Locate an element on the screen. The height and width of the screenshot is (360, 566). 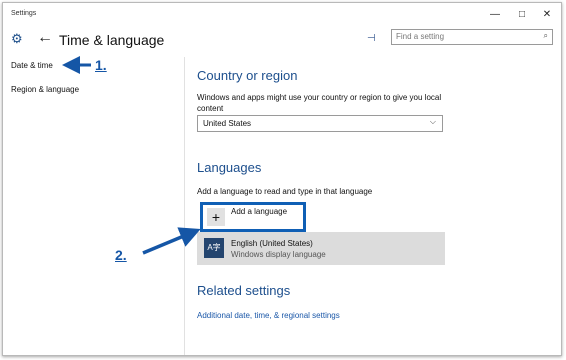
annotation-overlay is located at coordinates (131, 155).